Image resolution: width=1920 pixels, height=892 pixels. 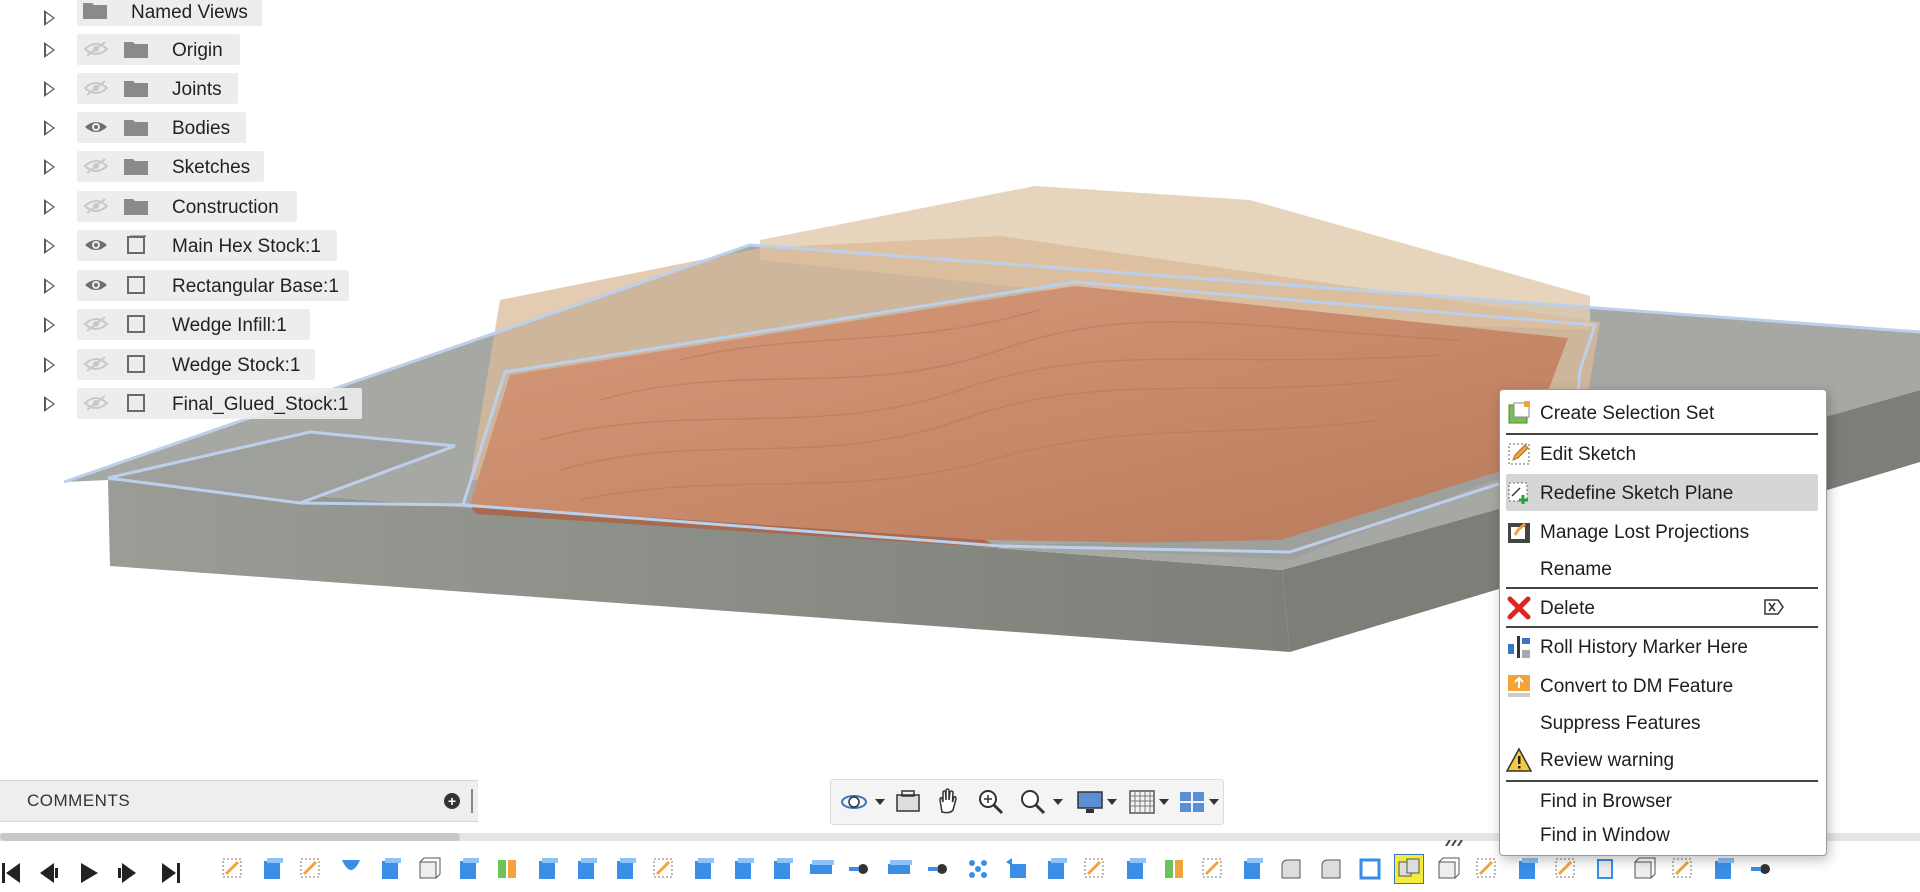 I want to click on pan-button, so click(x=948, y=802).